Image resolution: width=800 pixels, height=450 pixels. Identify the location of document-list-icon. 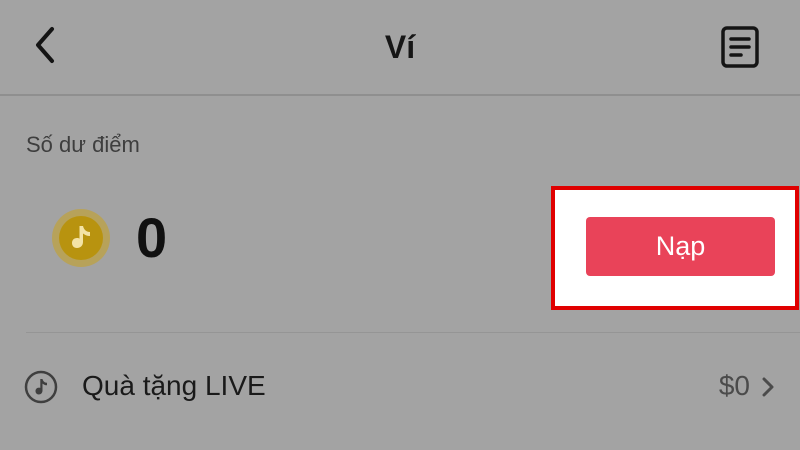
(740, 47).